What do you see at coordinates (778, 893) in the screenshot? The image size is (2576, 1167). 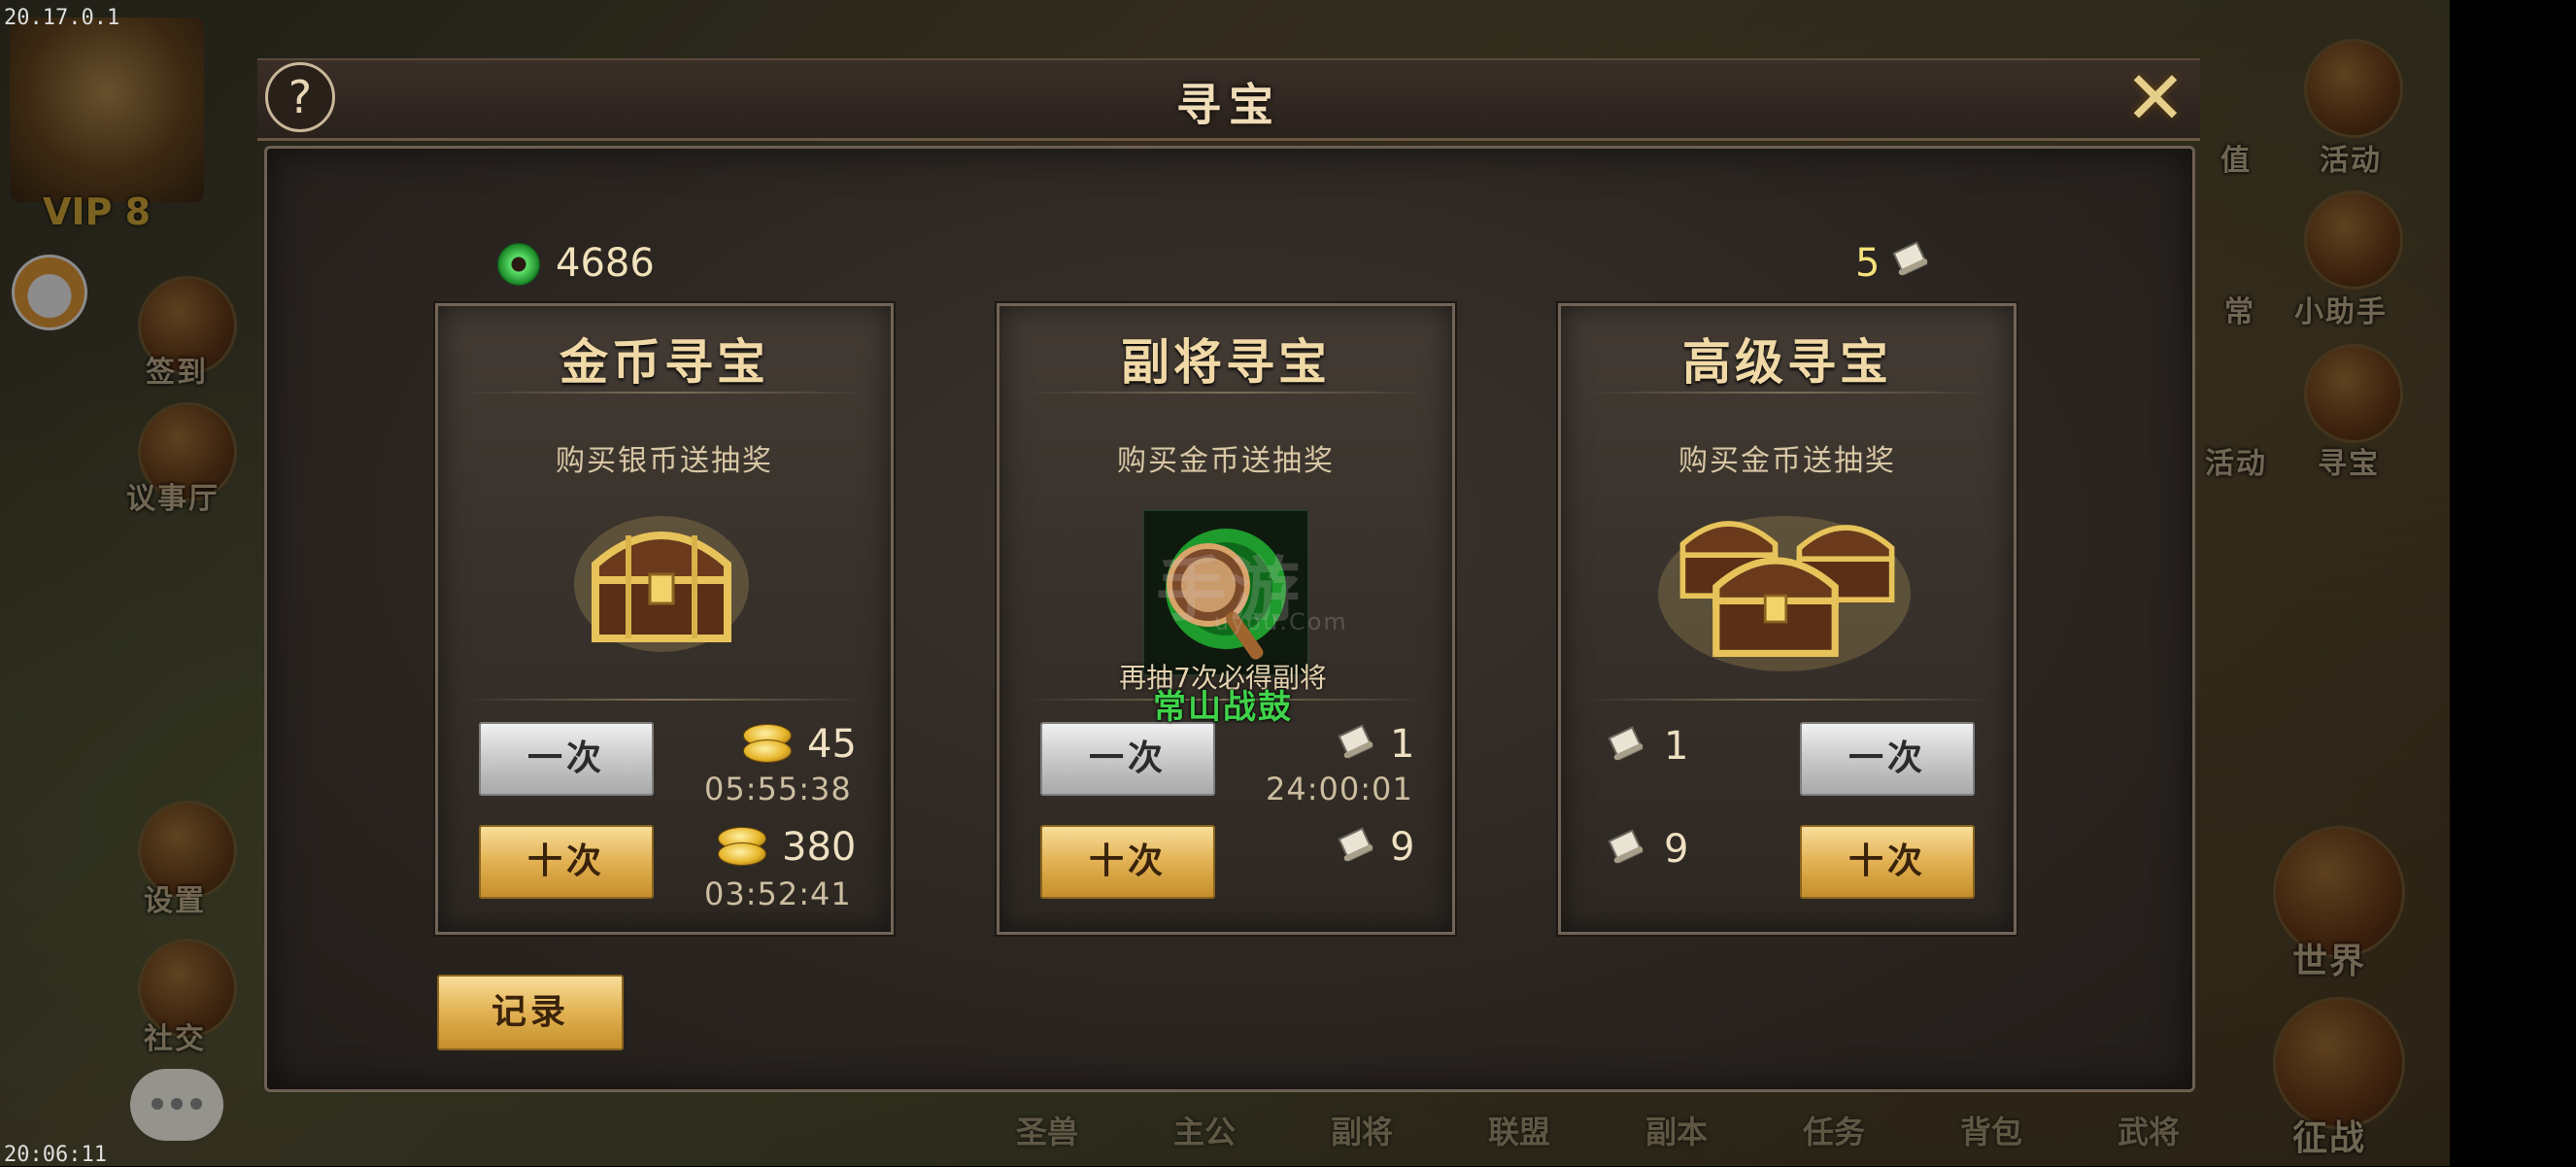 I see `ten-timer: 03:52:41` at bounding box center [778, 893].